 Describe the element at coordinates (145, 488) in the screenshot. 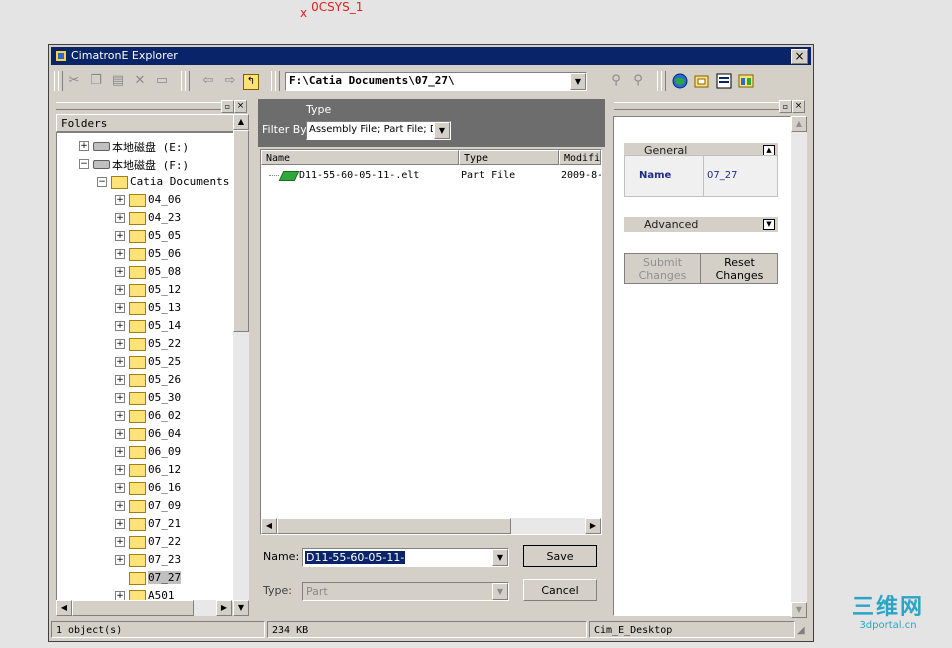

I see `folder-tree-item: +06_16` at that location.